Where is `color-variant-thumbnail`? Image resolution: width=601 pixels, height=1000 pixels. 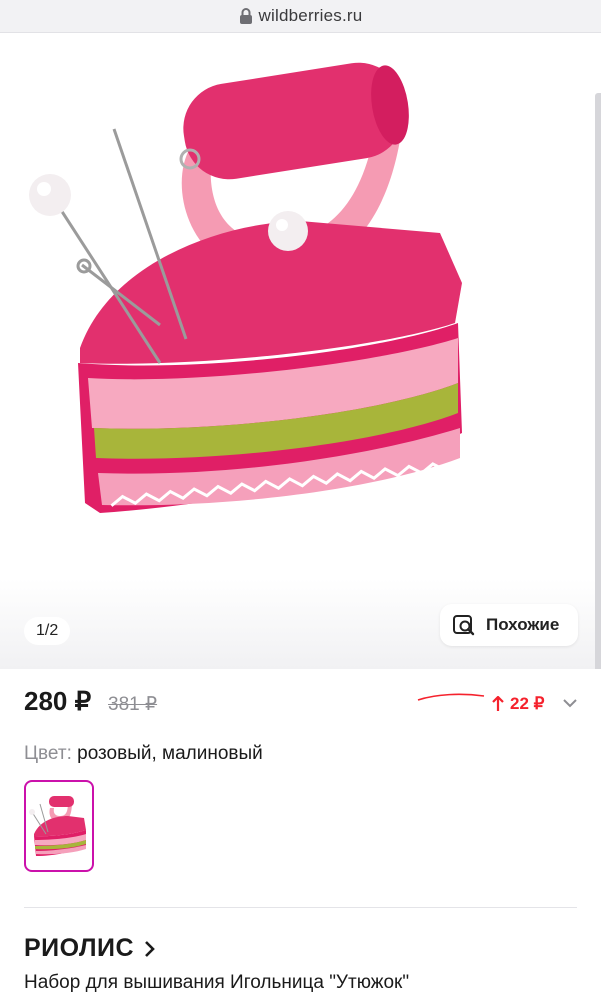 color-variant-thumbnail is located at coordinates (59, 826).